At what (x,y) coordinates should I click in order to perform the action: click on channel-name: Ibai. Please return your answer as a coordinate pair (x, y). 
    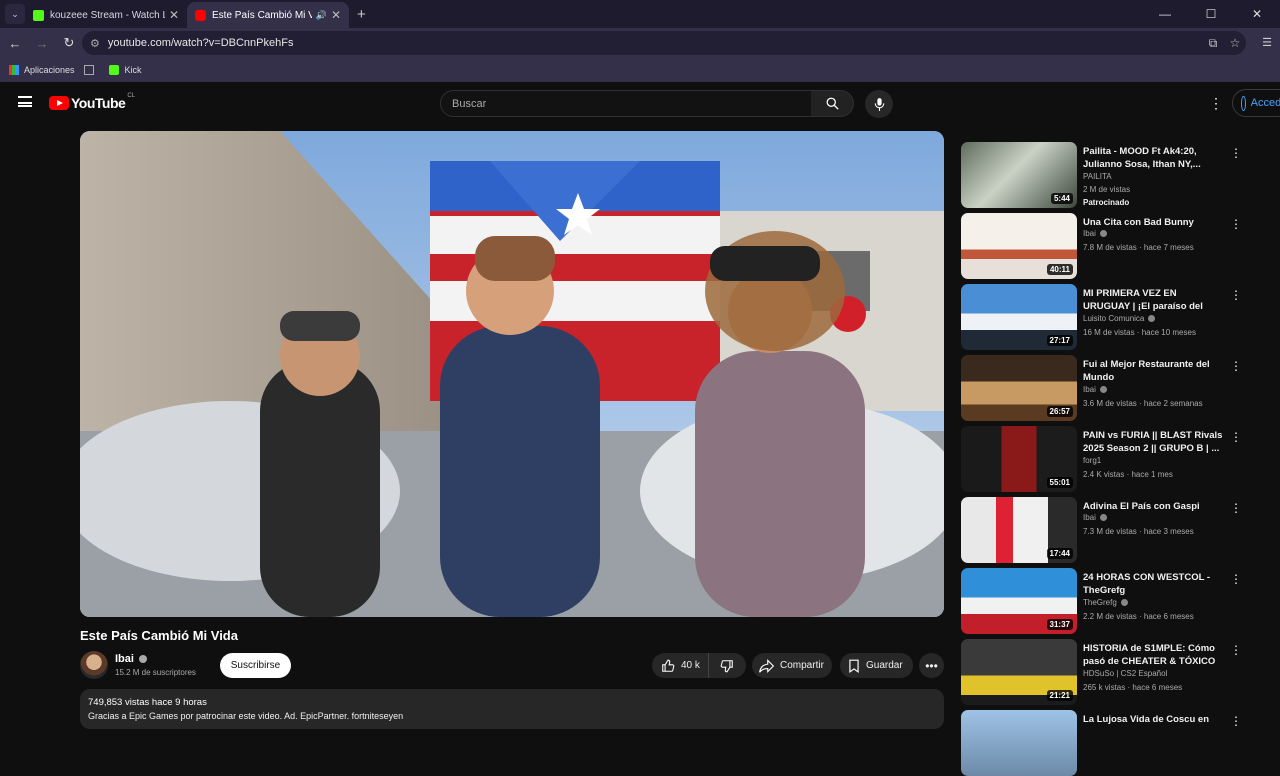
    Looking at the image, I should click on (131, 659).